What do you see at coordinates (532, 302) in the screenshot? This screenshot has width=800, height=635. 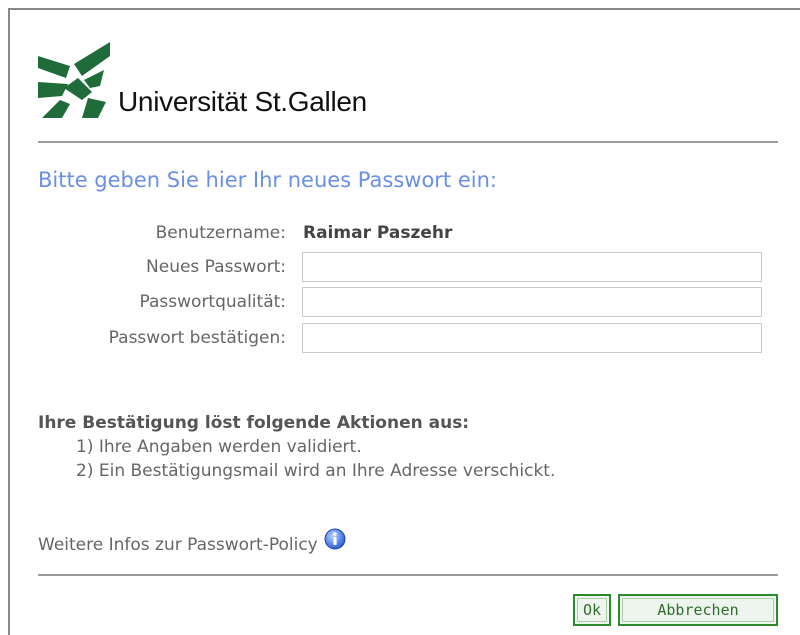 I see `password-quality-meter` at bounding box center [532, 302].